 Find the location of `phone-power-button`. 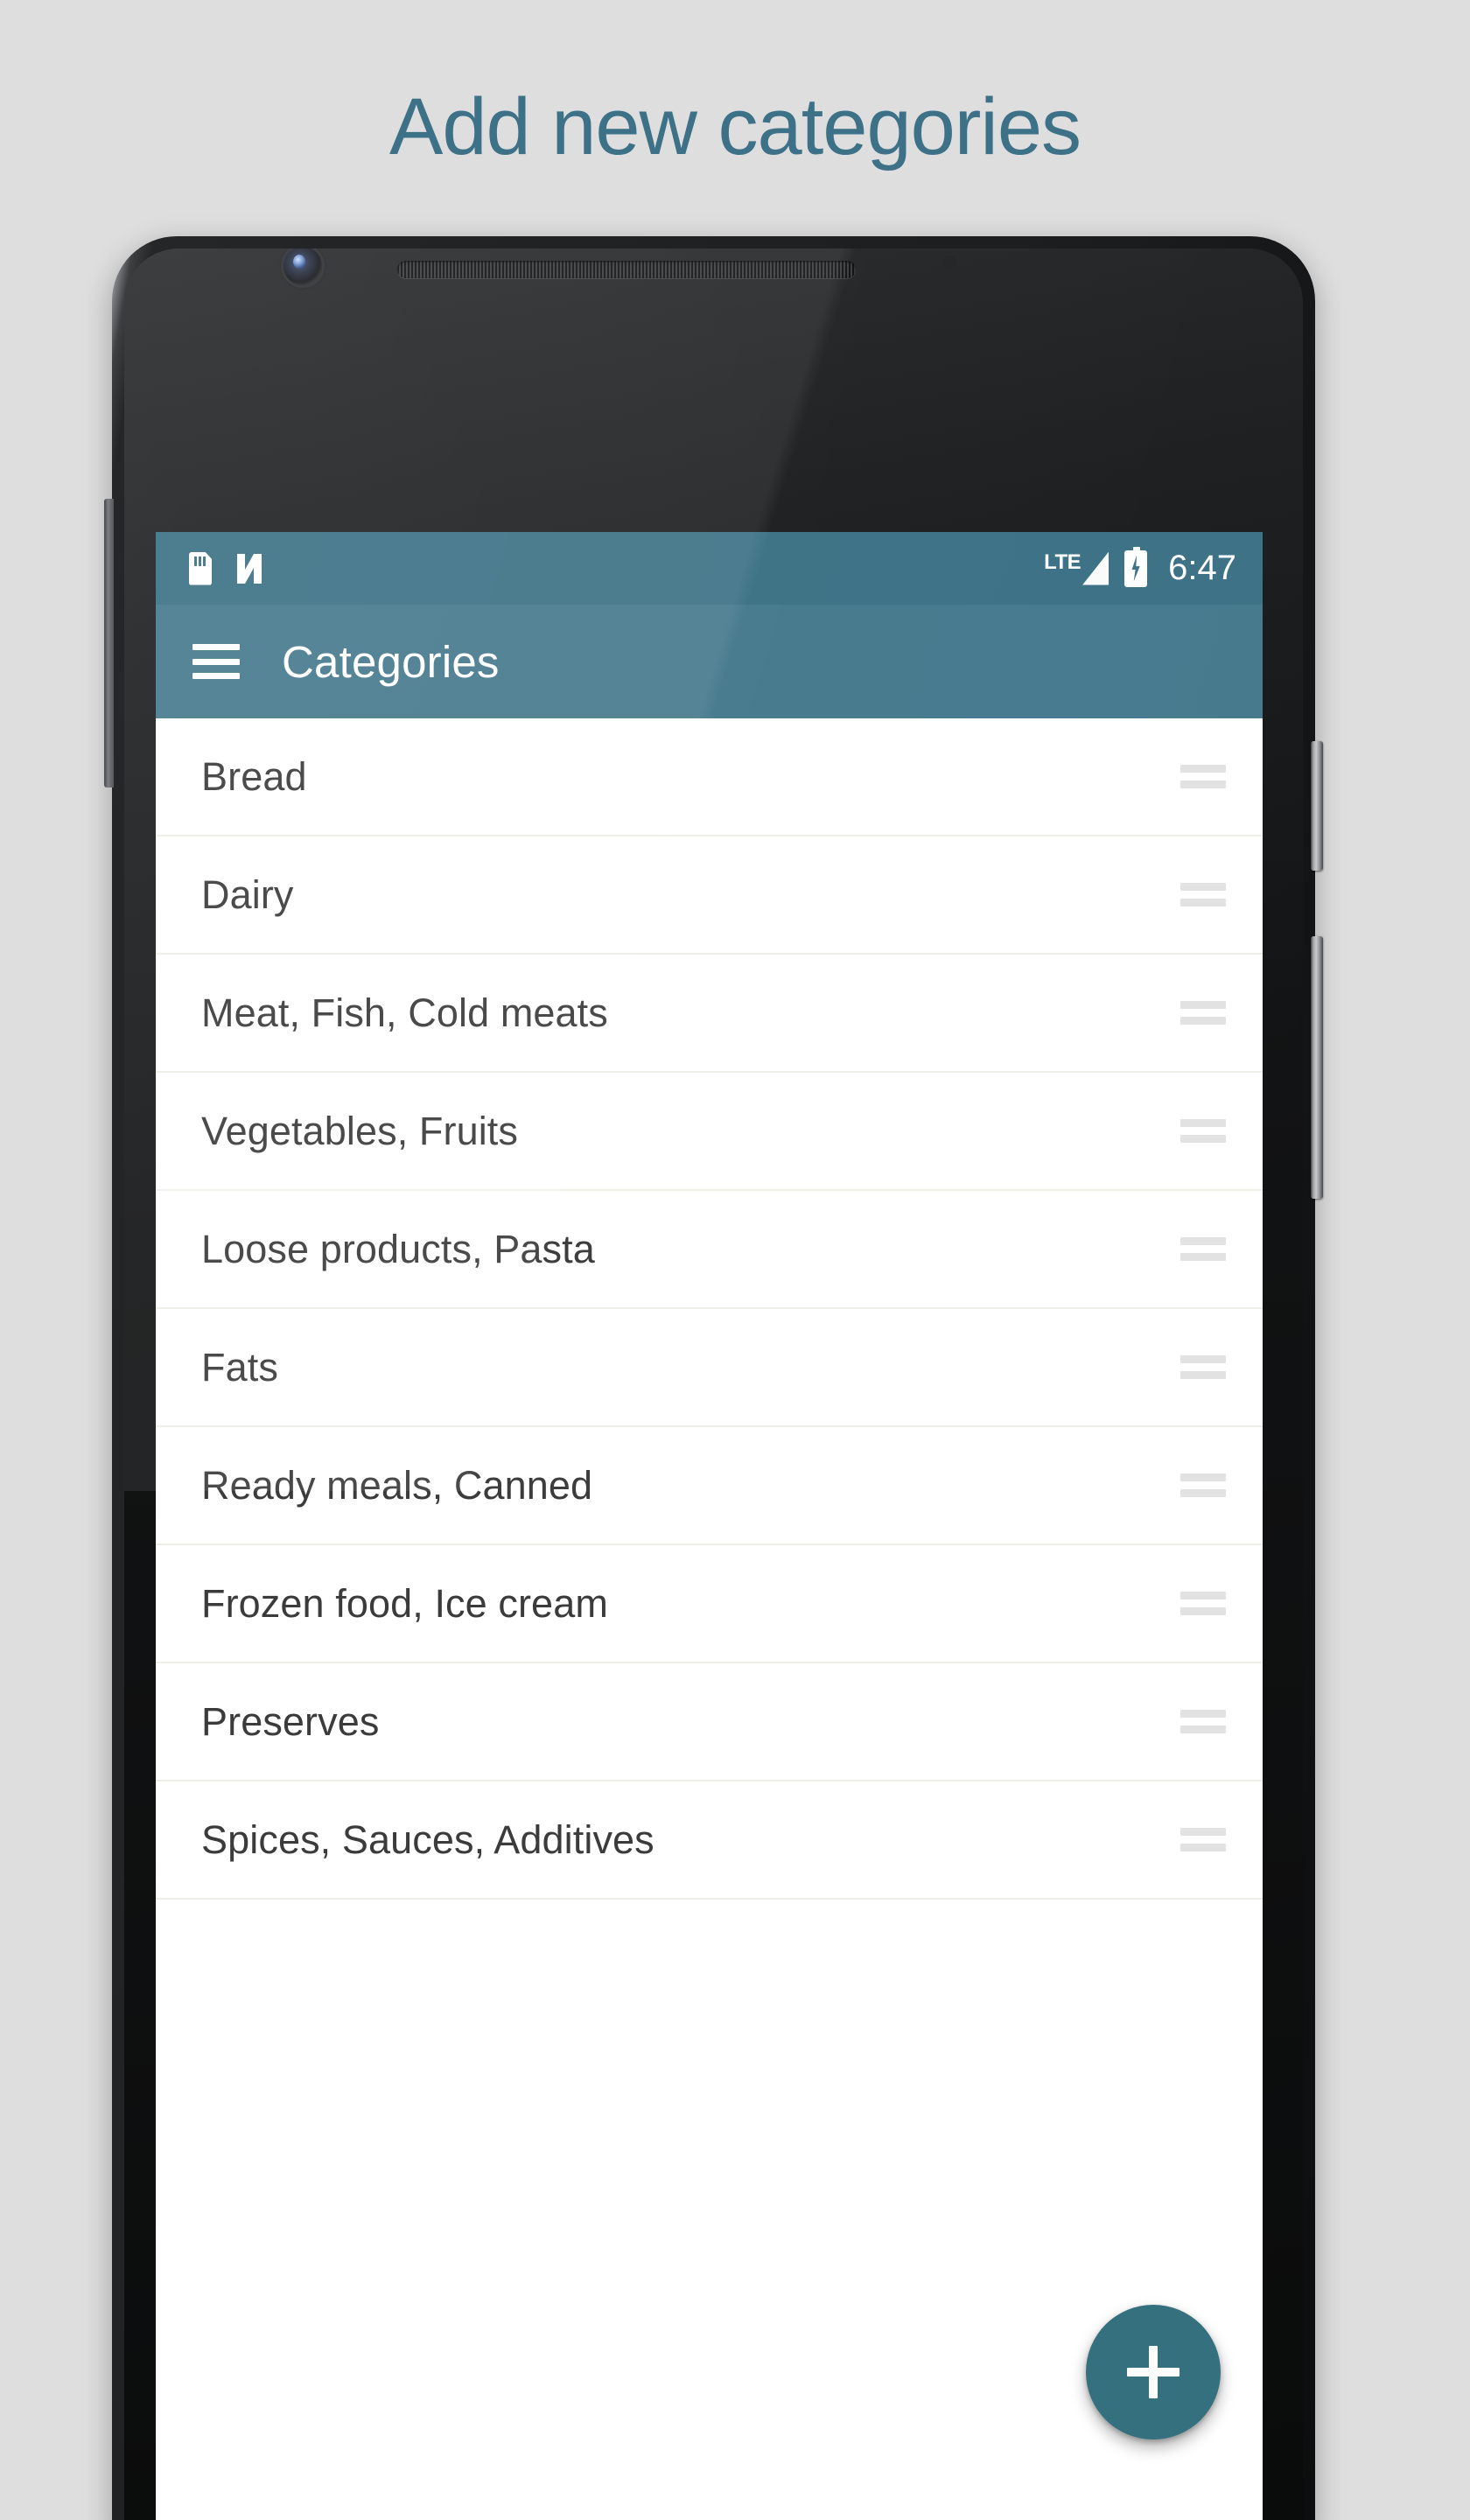

phone-power-button is located at coordinates (1317, 806).